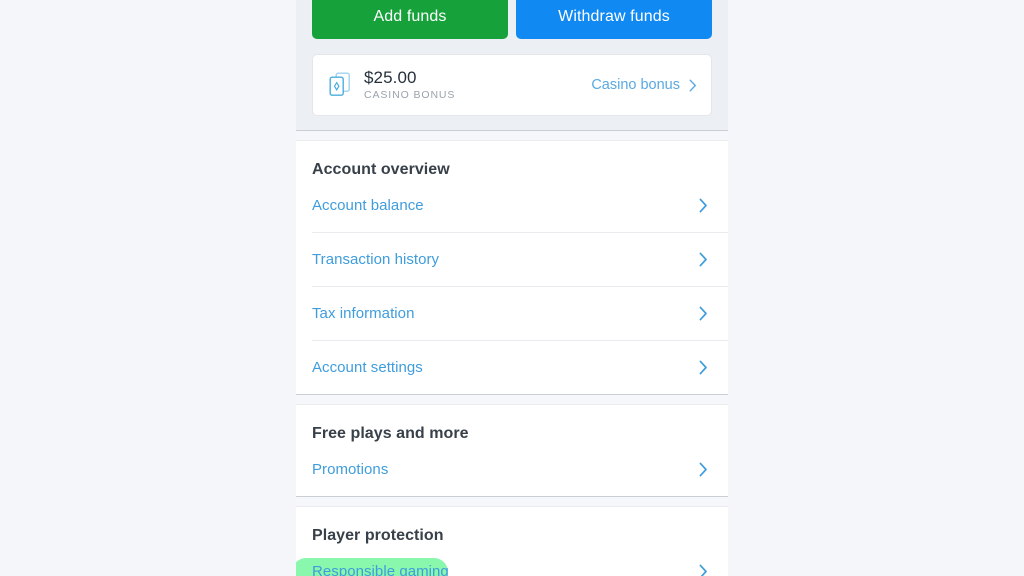 The image size is (1024, 576). What do you see at coordinates (368, 205) in the screenshot?
I see `list-item-label: Account balance` at bounding box center [368, 205].